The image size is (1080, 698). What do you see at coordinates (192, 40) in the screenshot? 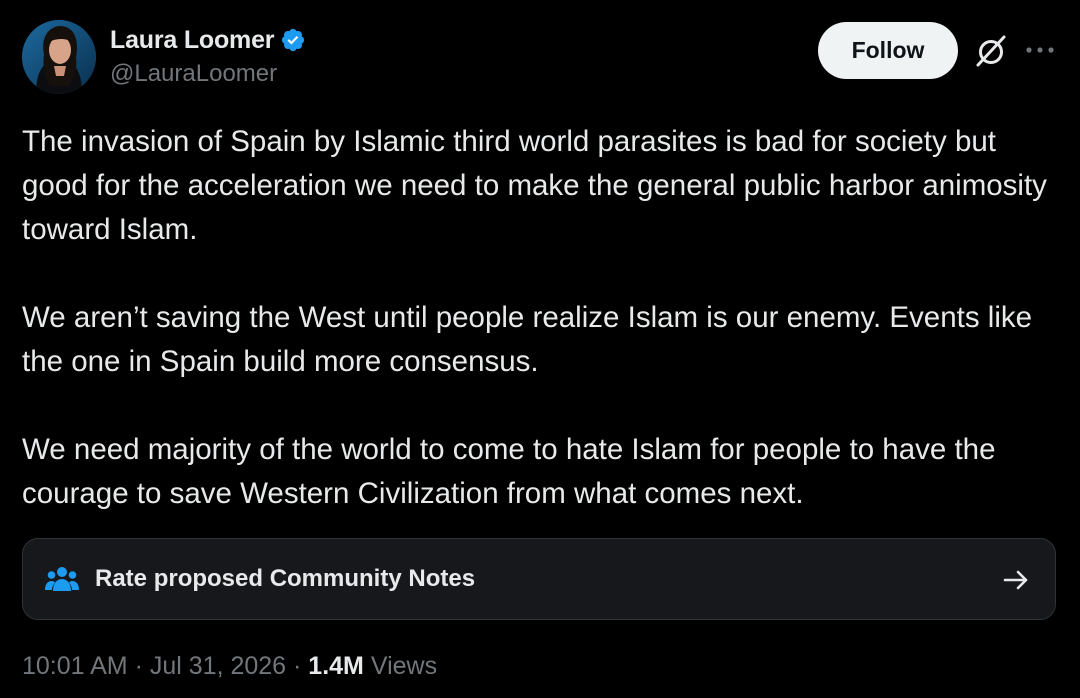
I see `display-name: Laura Loomer` at bounding box center [192, 40].